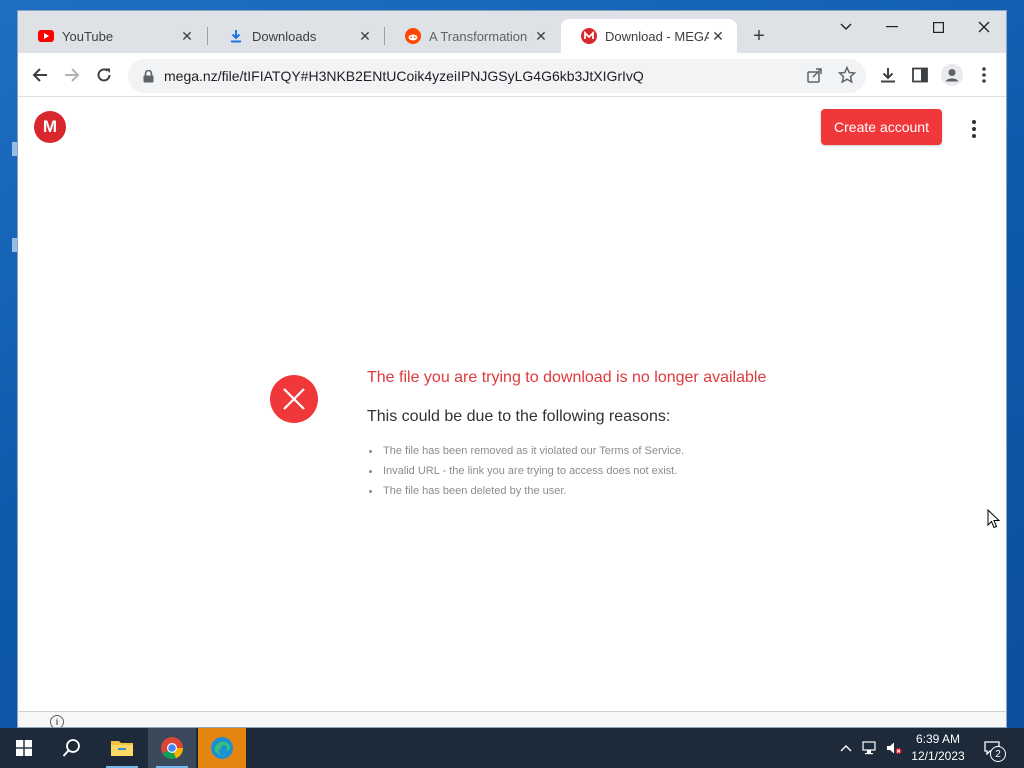  Describe the element at coordinates (40, 75) in the screenshot. I see `back-arrow-icon` at that location.